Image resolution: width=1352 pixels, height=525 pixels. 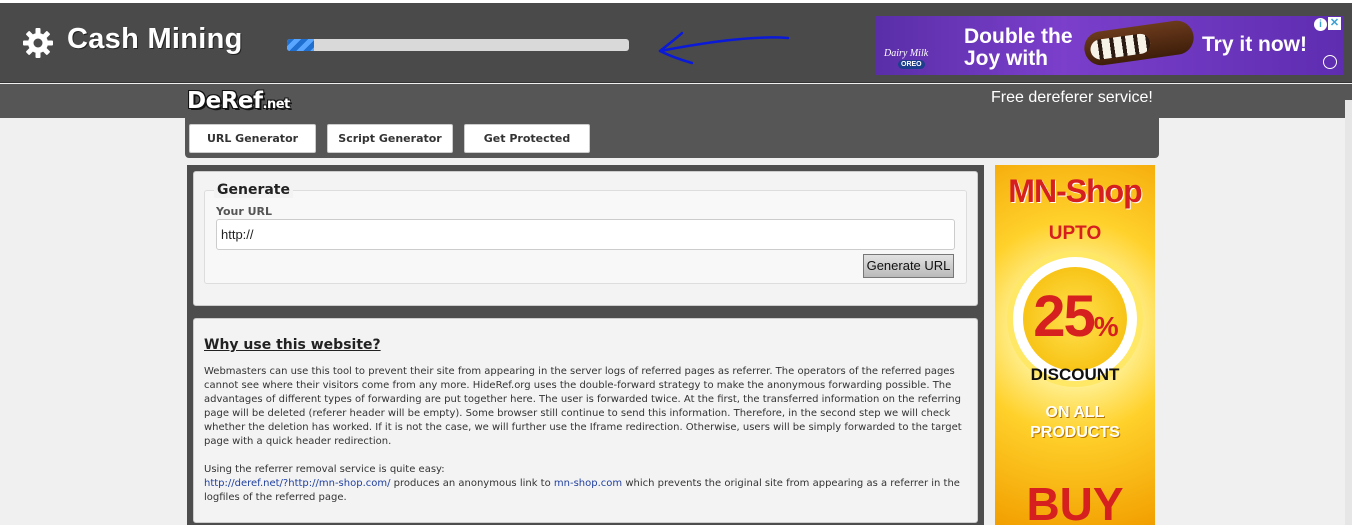 I want to click on ad-on-all-text: ON ALL, so click(x=1075, y=412).